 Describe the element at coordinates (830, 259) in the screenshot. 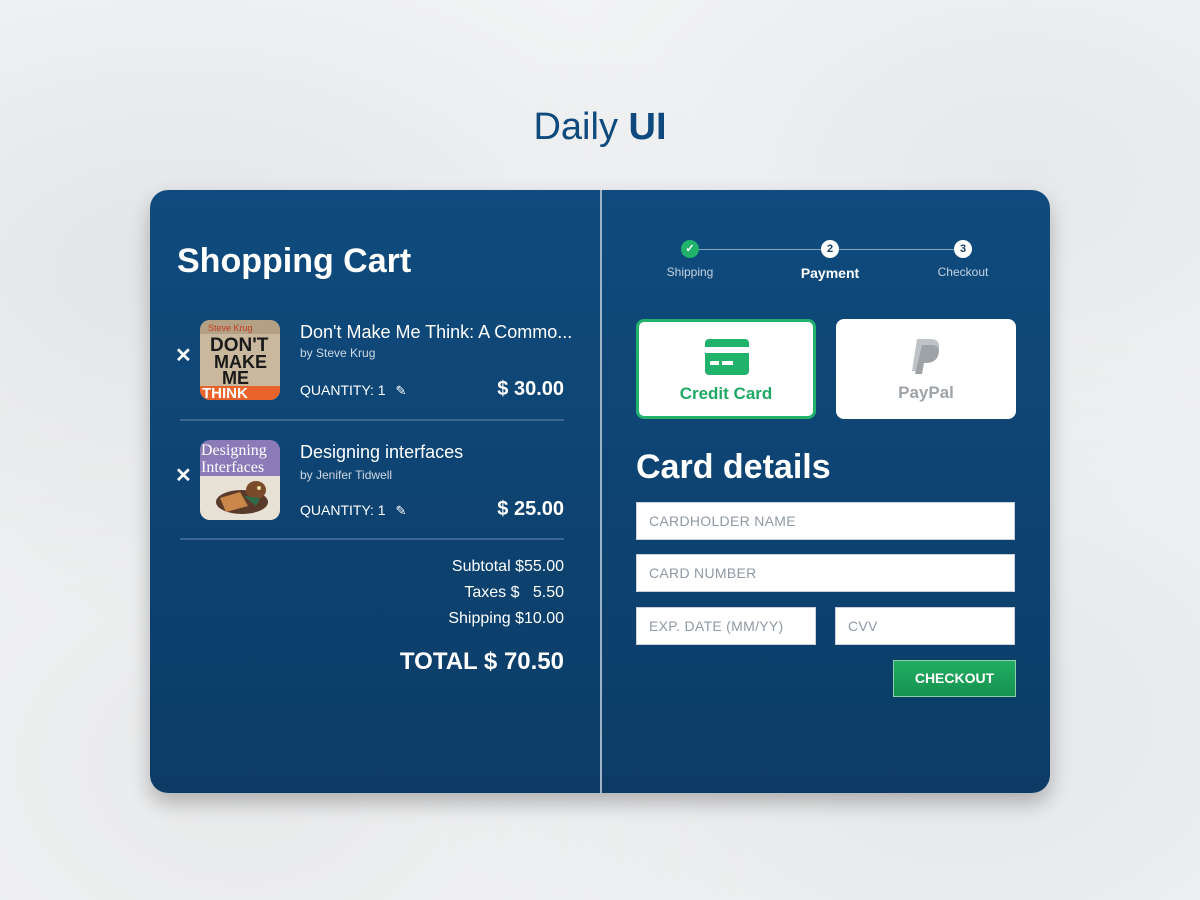

I see `step-payment: 2 Payment` at that location.